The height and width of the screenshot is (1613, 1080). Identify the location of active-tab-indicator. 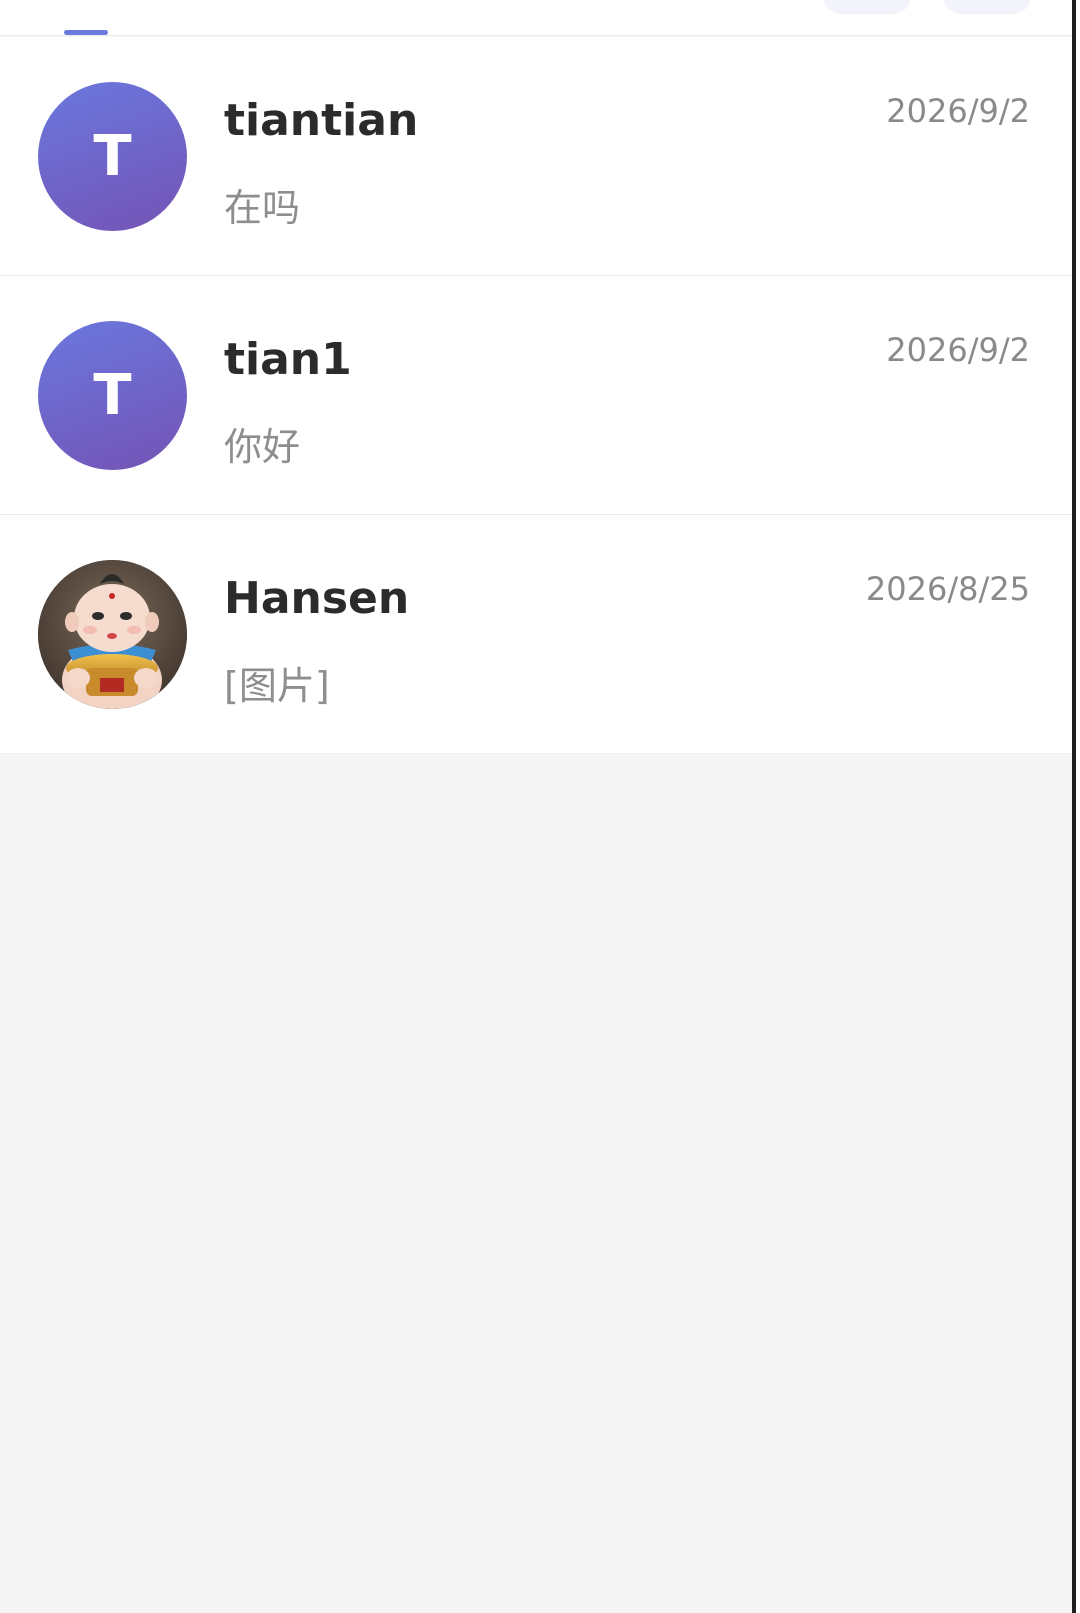
(86, 32).